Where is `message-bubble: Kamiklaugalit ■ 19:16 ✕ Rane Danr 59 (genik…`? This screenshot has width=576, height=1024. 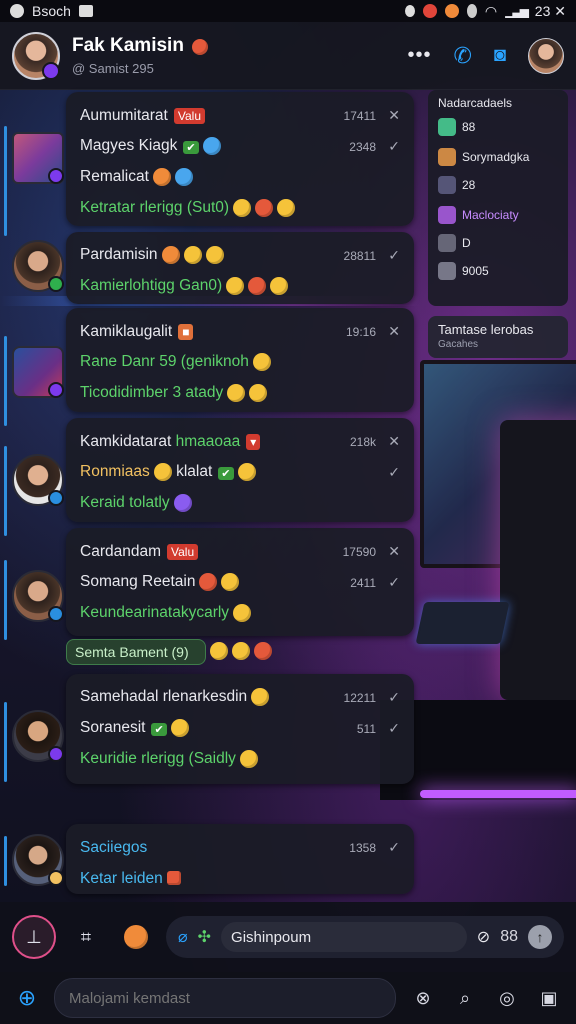 message-bubble: Kamiklaugalit ■ 19:16 ✕ Rane Danr 59 (genik… is located at coordinates (240, 360).